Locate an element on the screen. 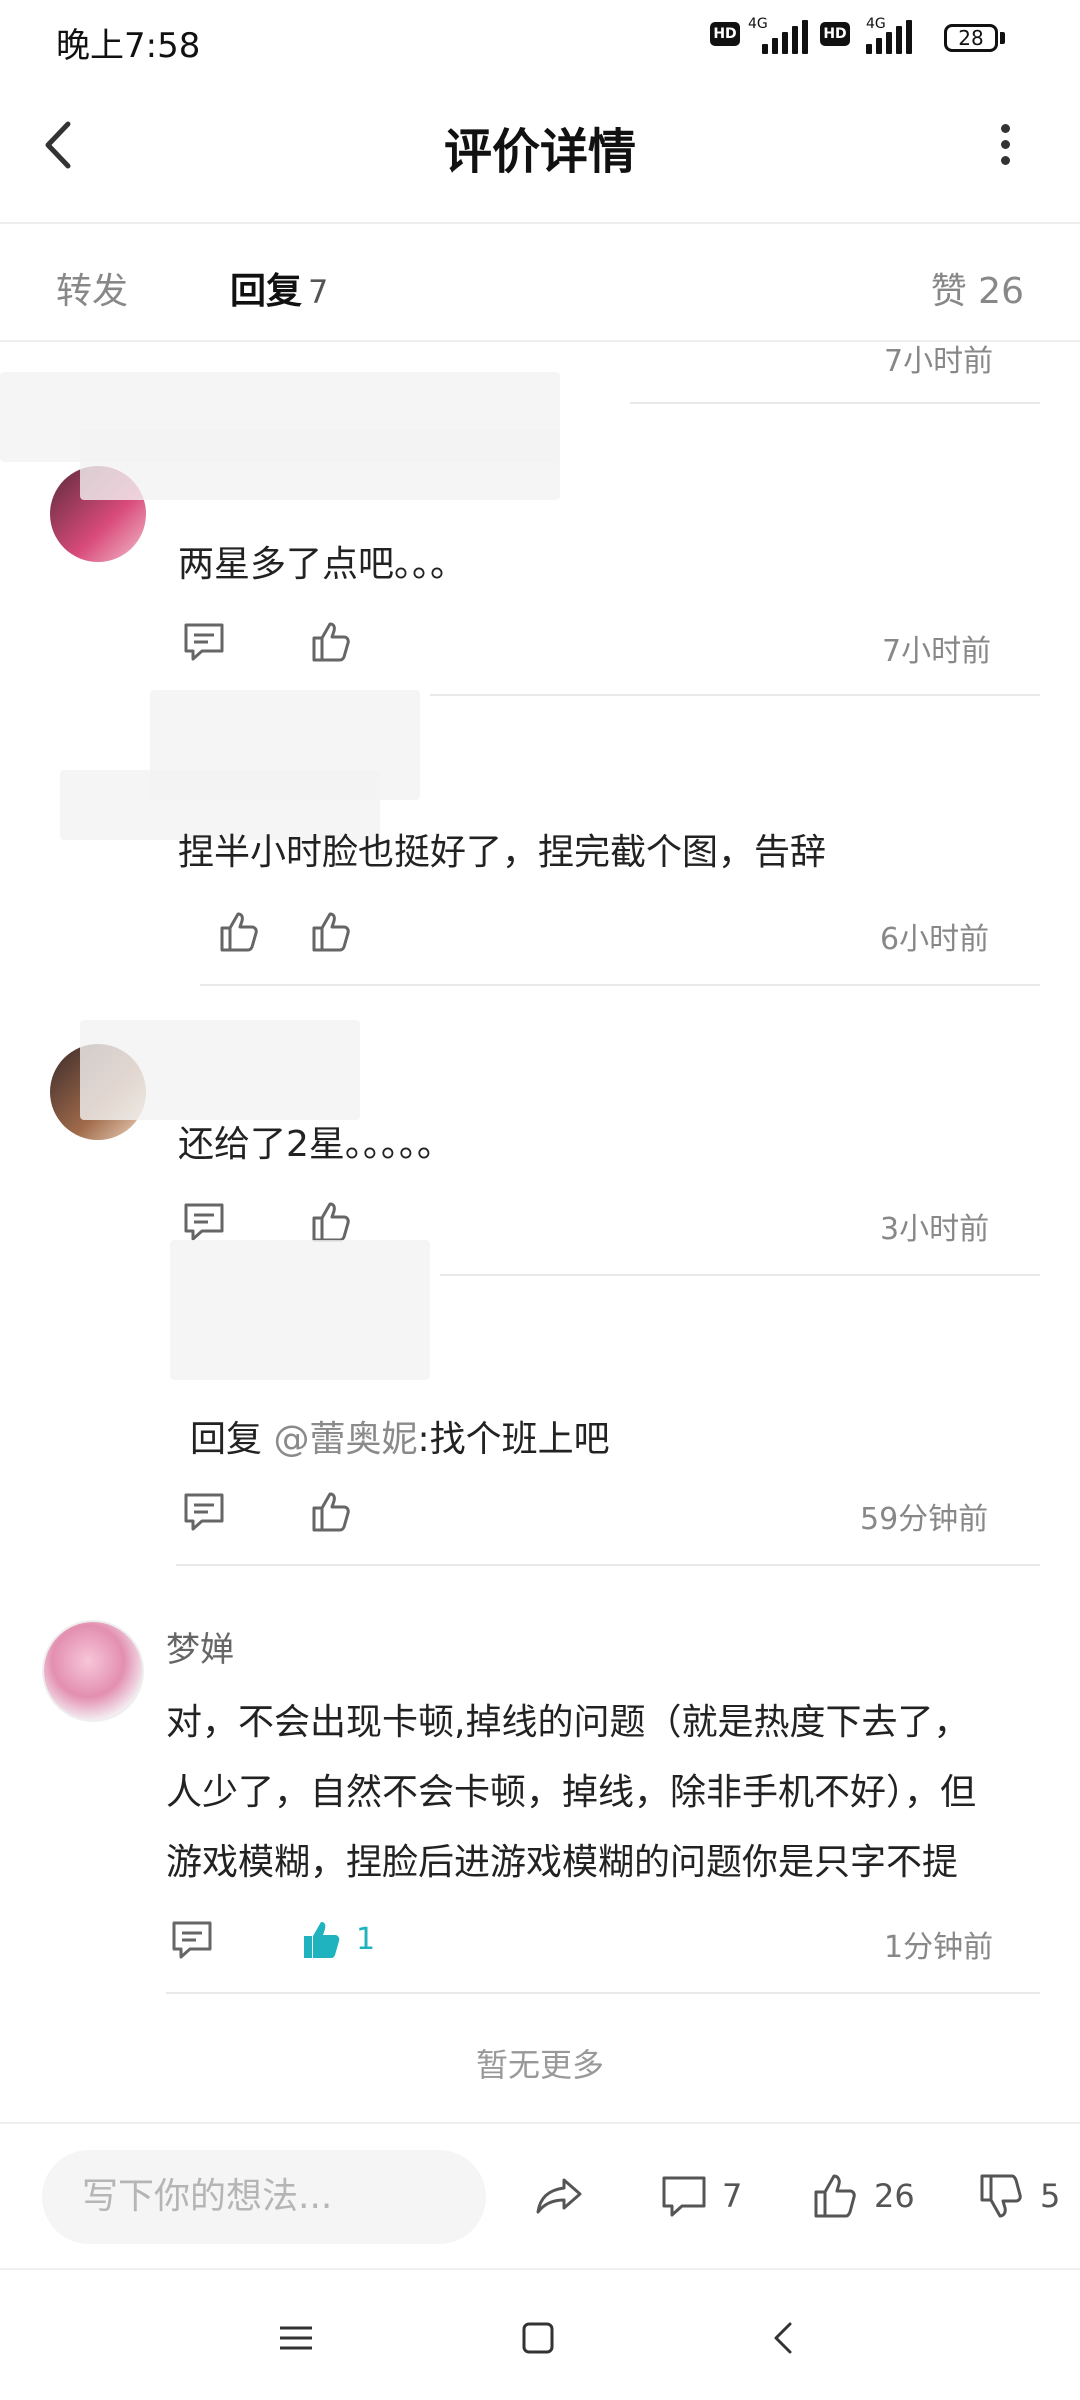 The width and height of the screenshot is (1080, 2400). comment-line: 人少了，自然不会卡顿，掉线，除非手机不好），但 is located at coordinates (571, 1792).